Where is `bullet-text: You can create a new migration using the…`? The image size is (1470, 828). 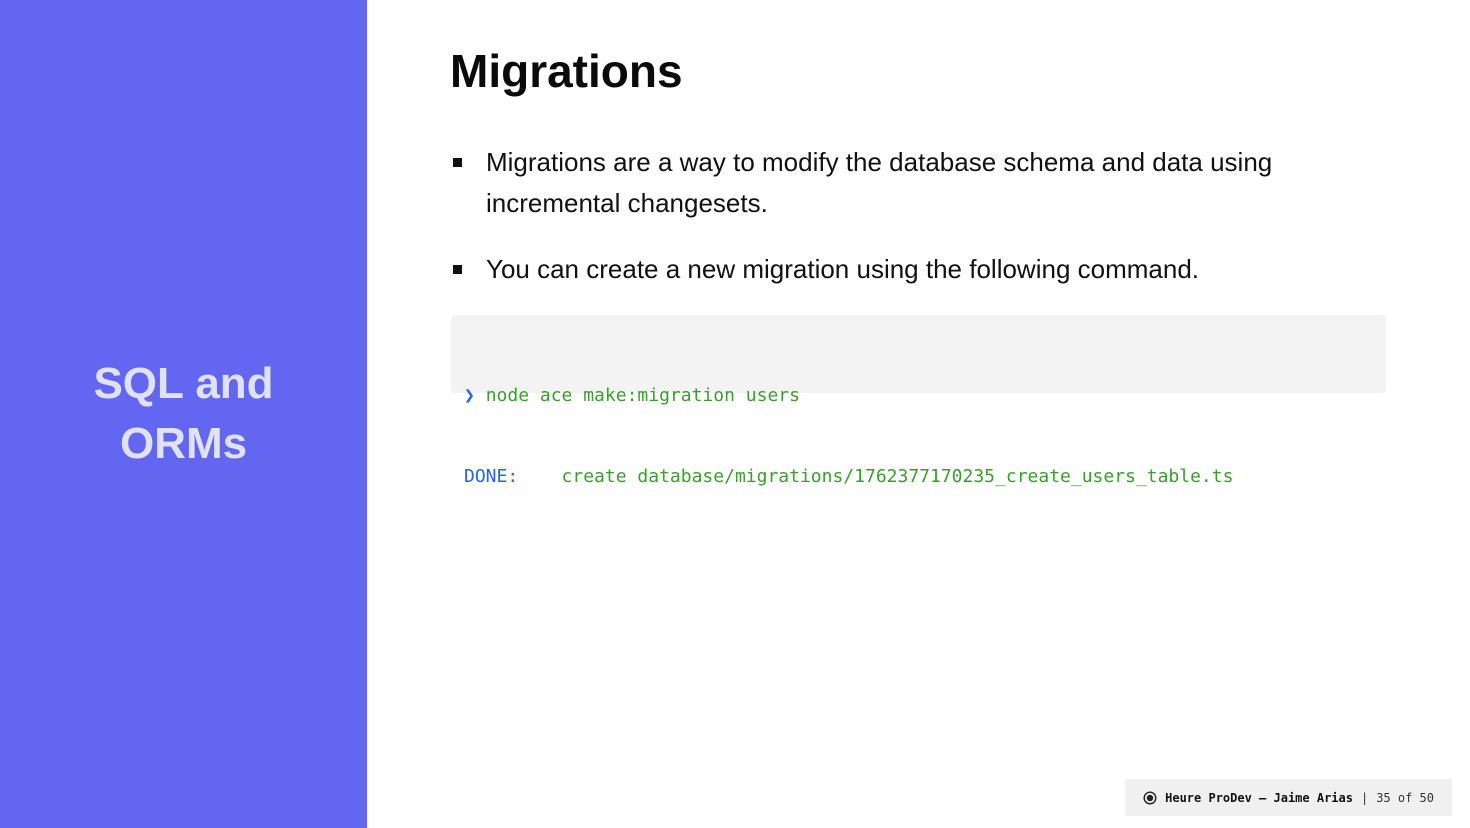 bullet-text: You can create a new migration using the… is located at coordinates (843, 269).